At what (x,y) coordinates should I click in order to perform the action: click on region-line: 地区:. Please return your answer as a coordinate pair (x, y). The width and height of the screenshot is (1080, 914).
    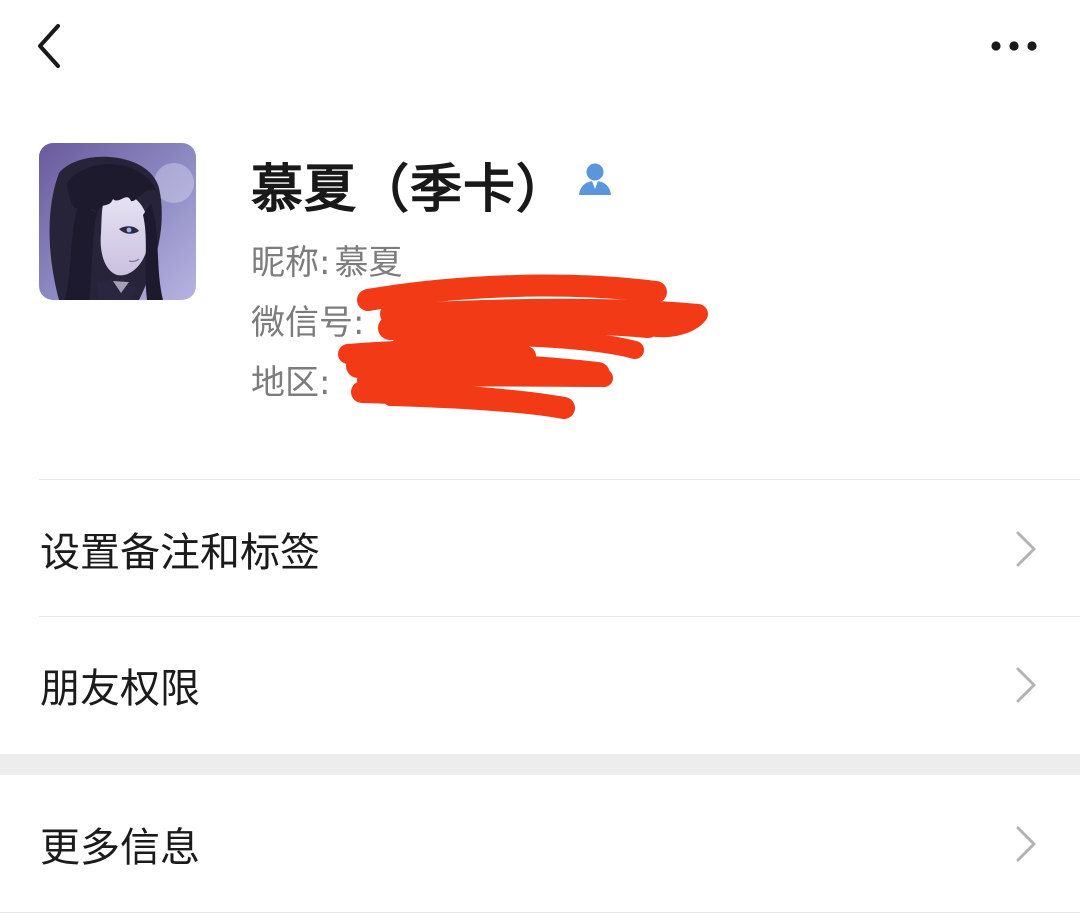
    Looking at the image, I should click on (290, 379).